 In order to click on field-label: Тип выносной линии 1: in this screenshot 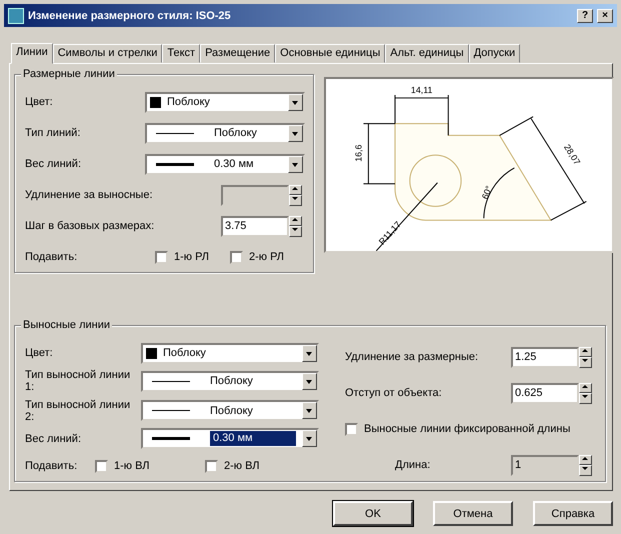, I will do `click(78, 381)`.